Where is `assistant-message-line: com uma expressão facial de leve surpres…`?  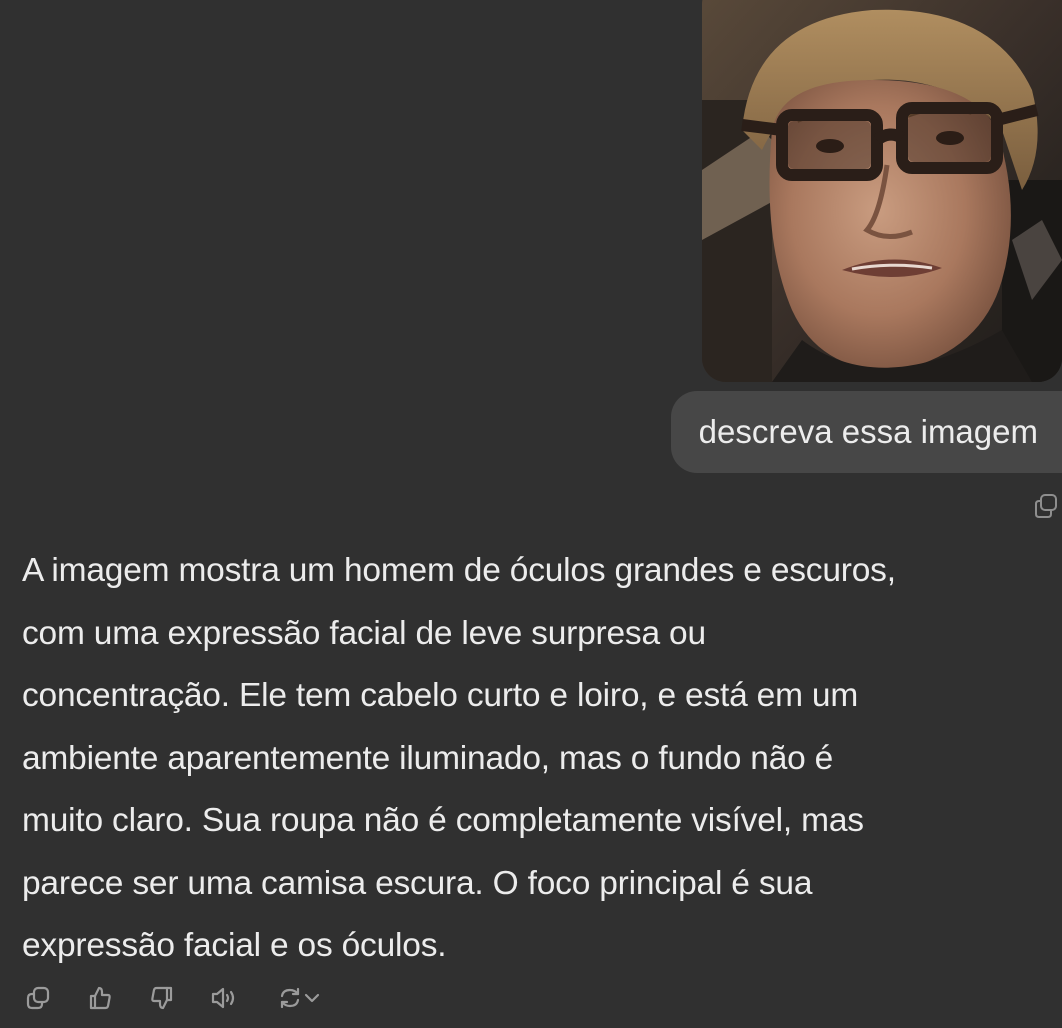 assistant-message-line: com uma expressão facial de leve surpres… is located at coordinates (364, 633).